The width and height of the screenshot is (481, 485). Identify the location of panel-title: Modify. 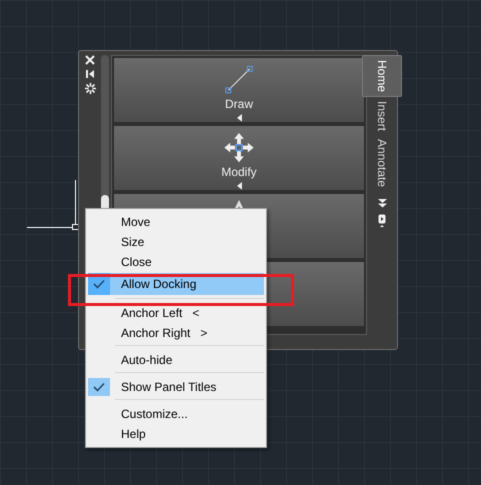
(239, 172).